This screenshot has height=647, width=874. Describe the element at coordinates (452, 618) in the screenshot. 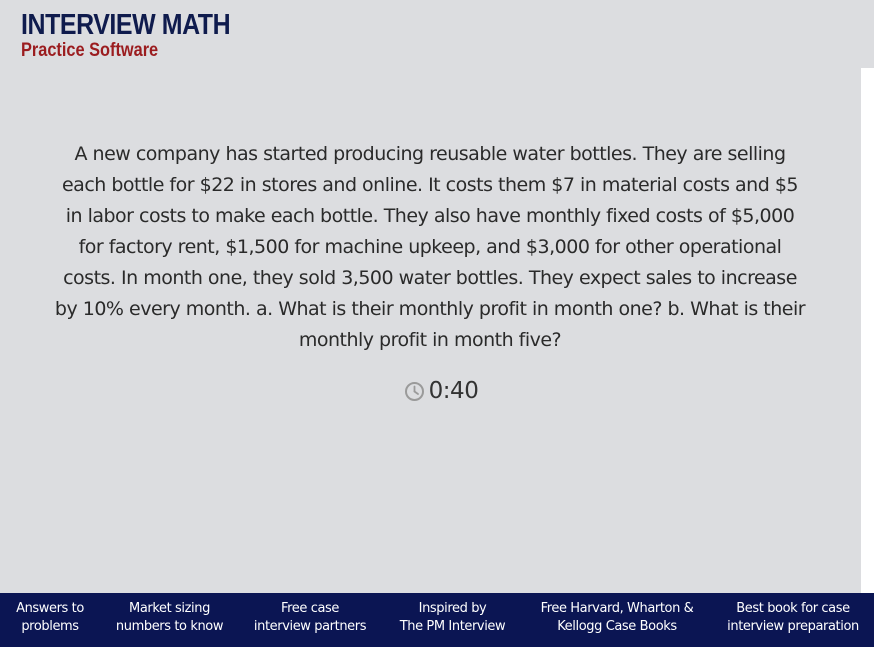

I see `footer-link-pm-interview: Inspired by The PM Interview` at that location.